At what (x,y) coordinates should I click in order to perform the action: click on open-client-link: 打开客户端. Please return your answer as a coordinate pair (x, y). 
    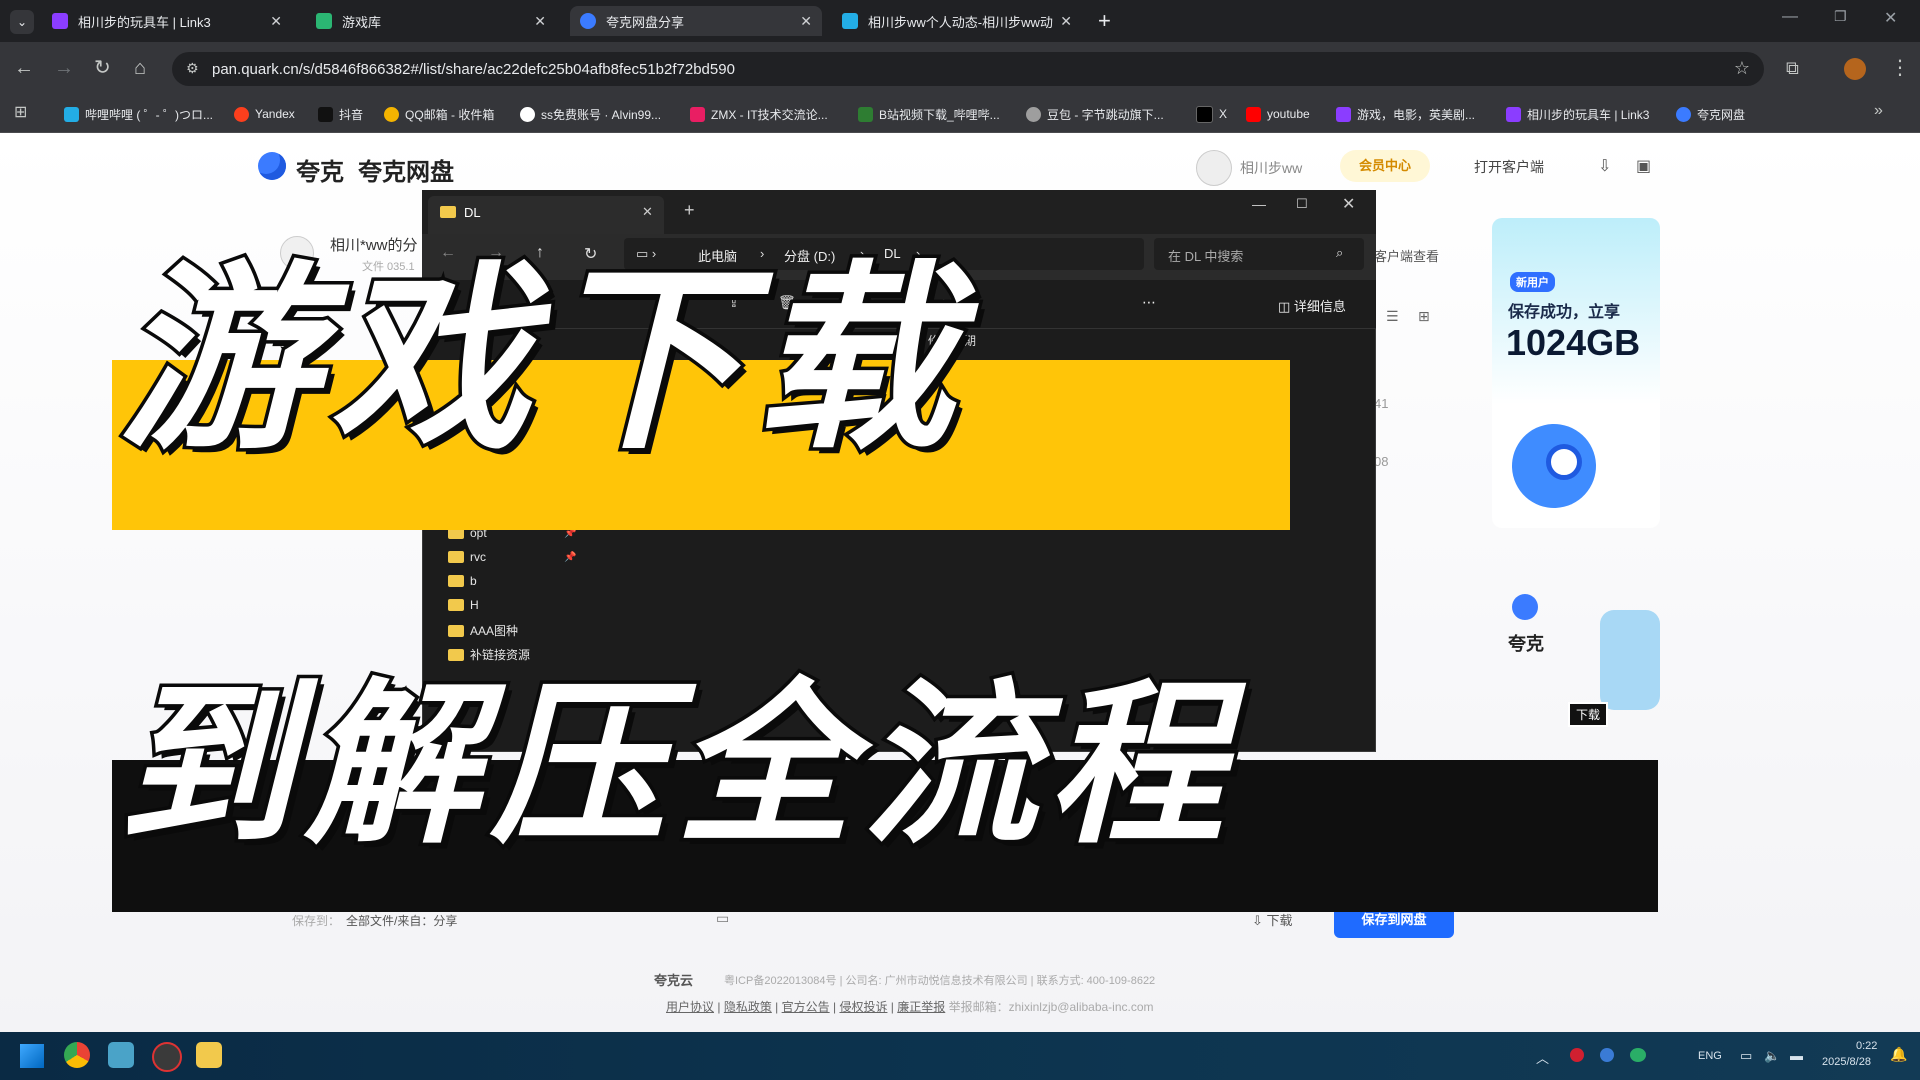
    Looking at the image, I should click on (1509, 167).